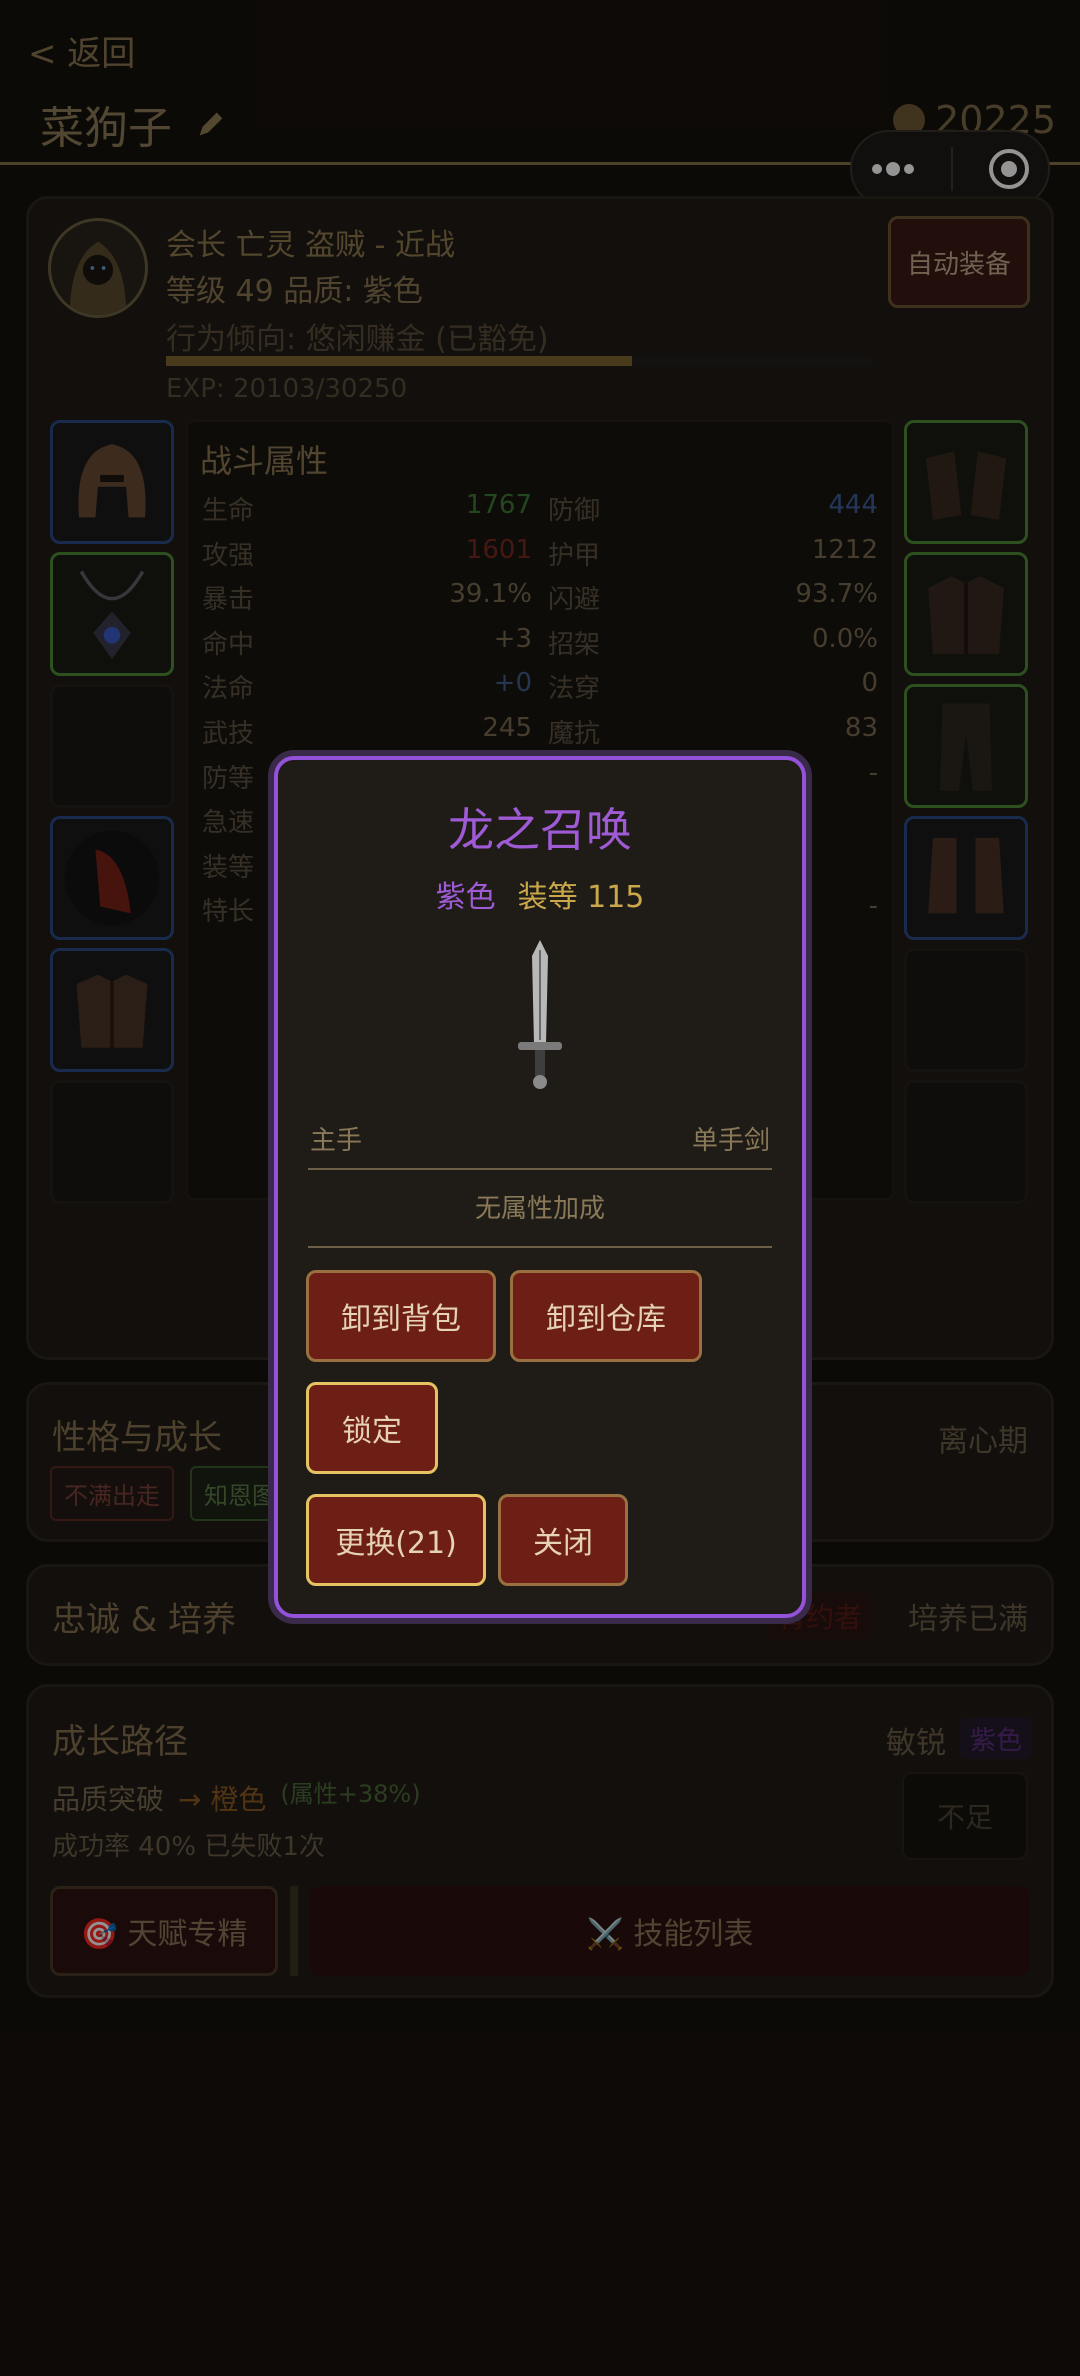 This screenshot has height=2376, width=1080. Describe the element at coordinates (606, 1316) in the screenshot. I see `unequip-to-warehouse-button: 卸到仓库` at that location.